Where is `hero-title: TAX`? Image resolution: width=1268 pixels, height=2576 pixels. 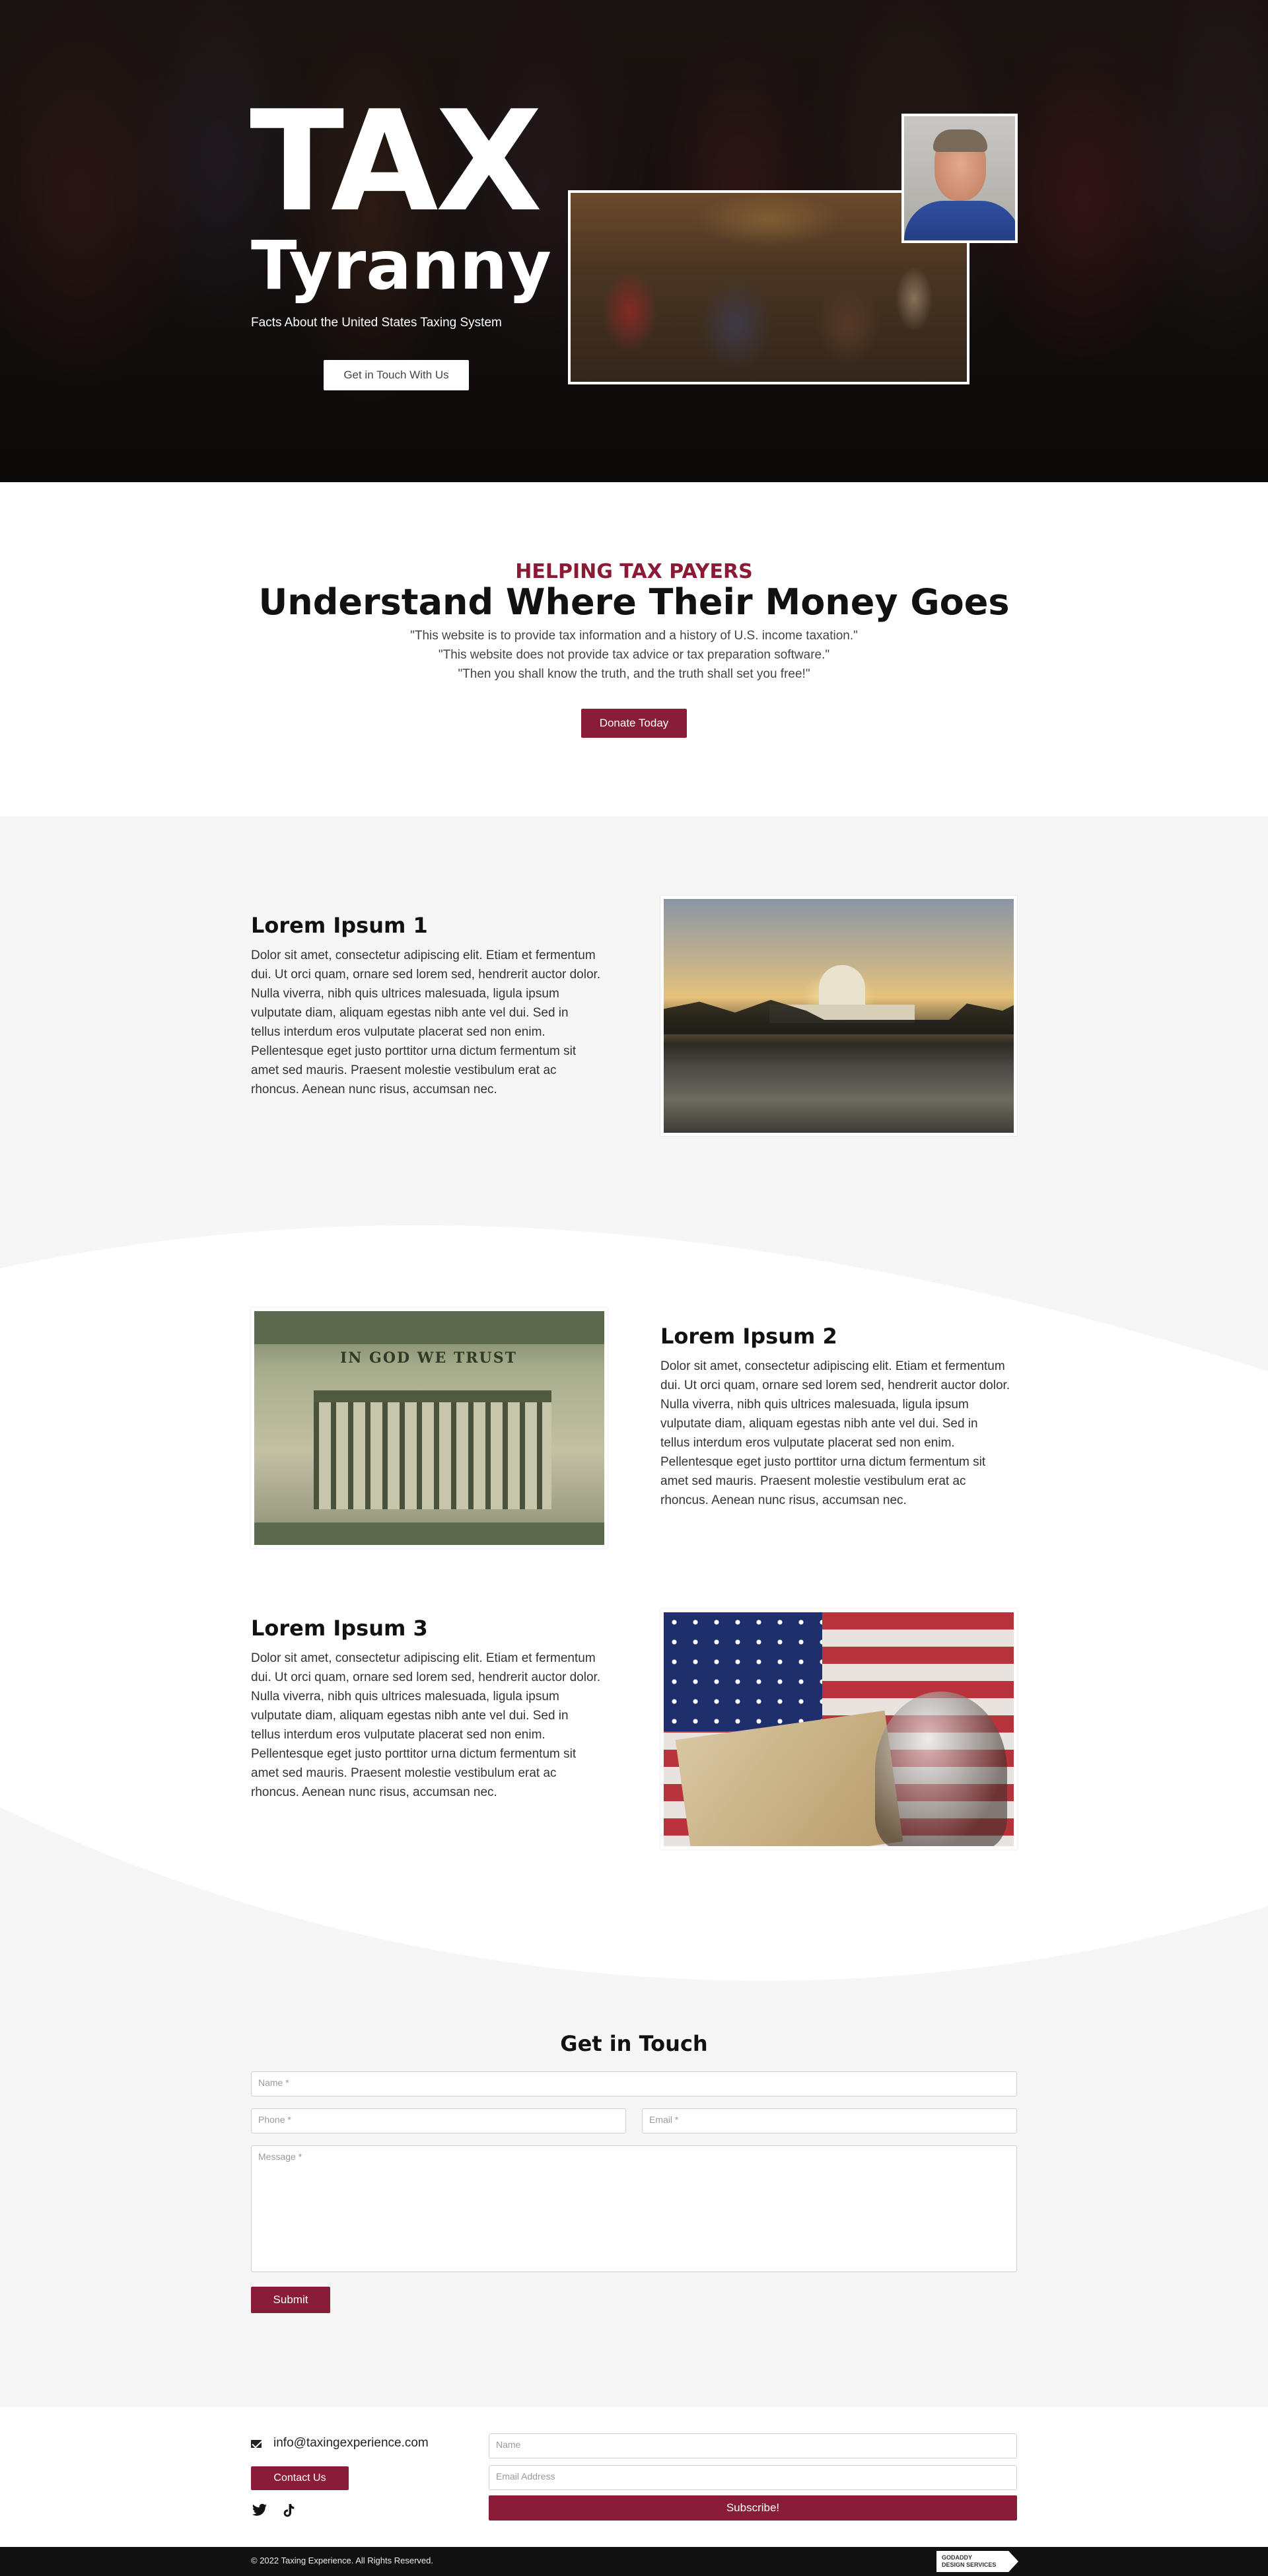 hero-title: TAX is located at coordinates (396, 162).